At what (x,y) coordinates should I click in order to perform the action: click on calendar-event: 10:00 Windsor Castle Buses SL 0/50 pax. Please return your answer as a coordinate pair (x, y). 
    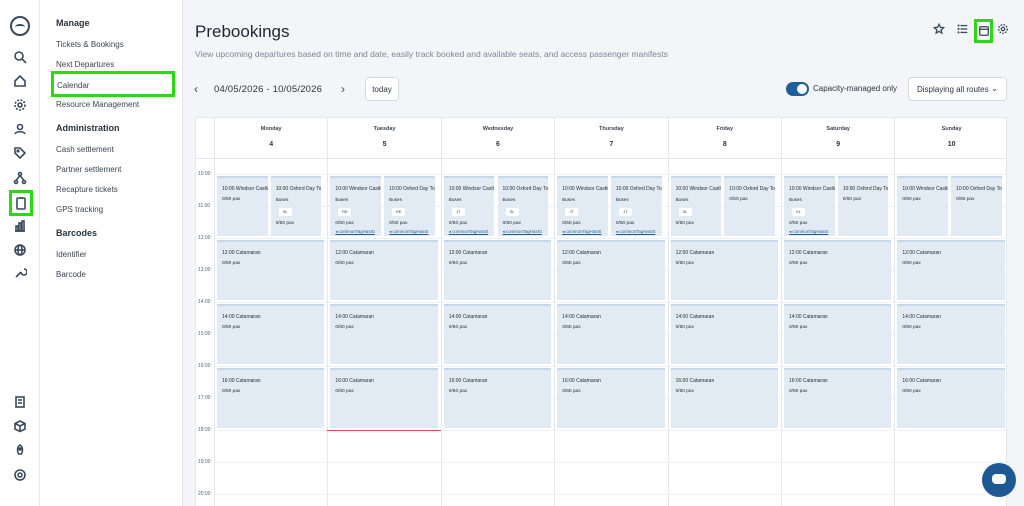
    Looking at the image, I should click on (696, 206).